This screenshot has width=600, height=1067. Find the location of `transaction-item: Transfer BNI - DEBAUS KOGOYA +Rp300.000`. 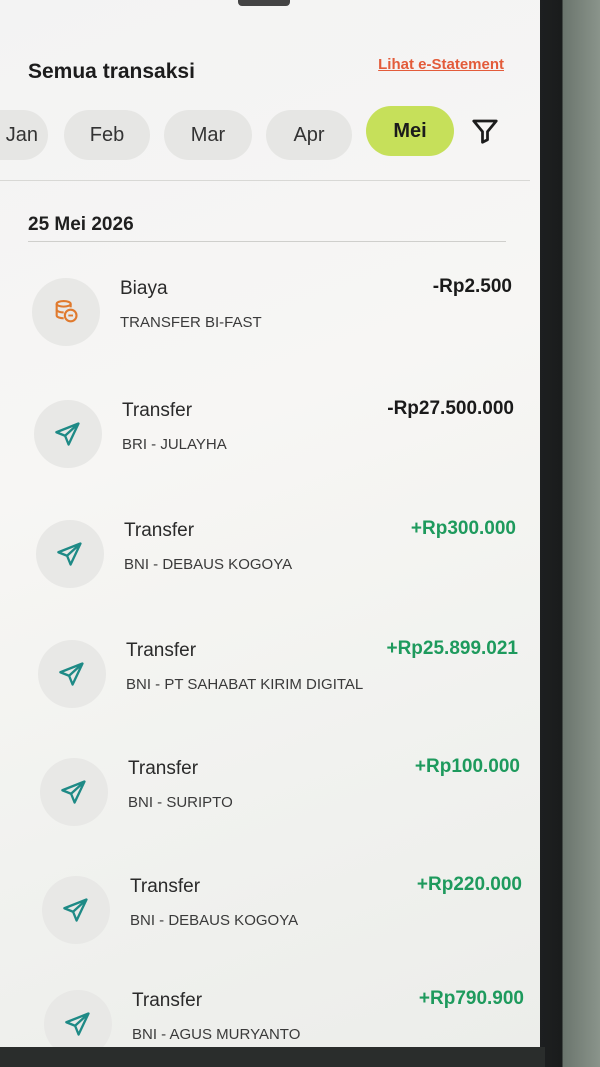

transaction-item: Transfer BNI - DEBAUS KOGOYA +Rp300.000 is located at coordinates (276, 569).